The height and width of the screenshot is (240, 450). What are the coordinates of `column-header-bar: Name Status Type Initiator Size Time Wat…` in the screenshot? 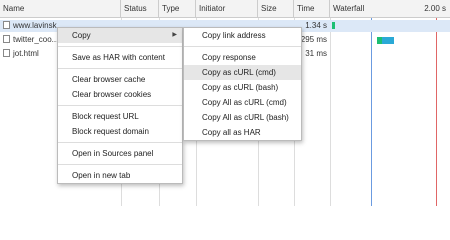 It's located at (225, 9).